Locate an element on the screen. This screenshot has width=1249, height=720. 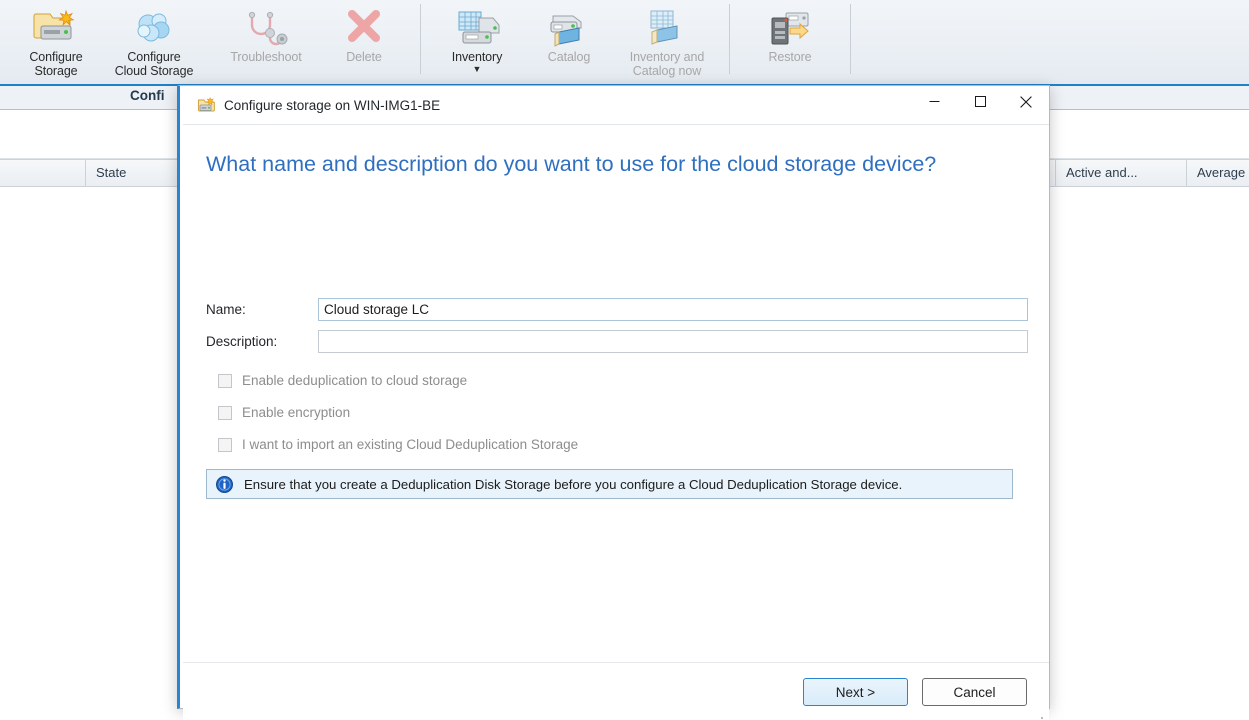
catalog-icon is located at coordinates (569, 28).